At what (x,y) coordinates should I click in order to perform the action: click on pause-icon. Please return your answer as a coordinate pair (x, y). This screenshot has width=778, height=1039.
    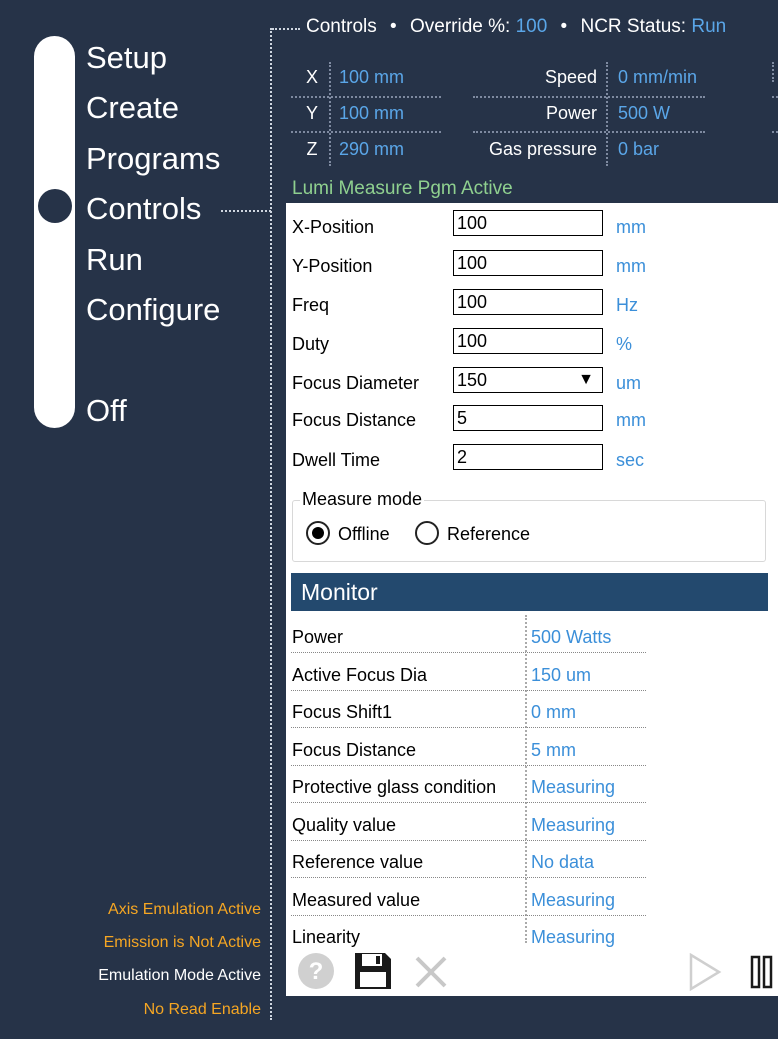
    Looking at the image, I should click on (762, 972).